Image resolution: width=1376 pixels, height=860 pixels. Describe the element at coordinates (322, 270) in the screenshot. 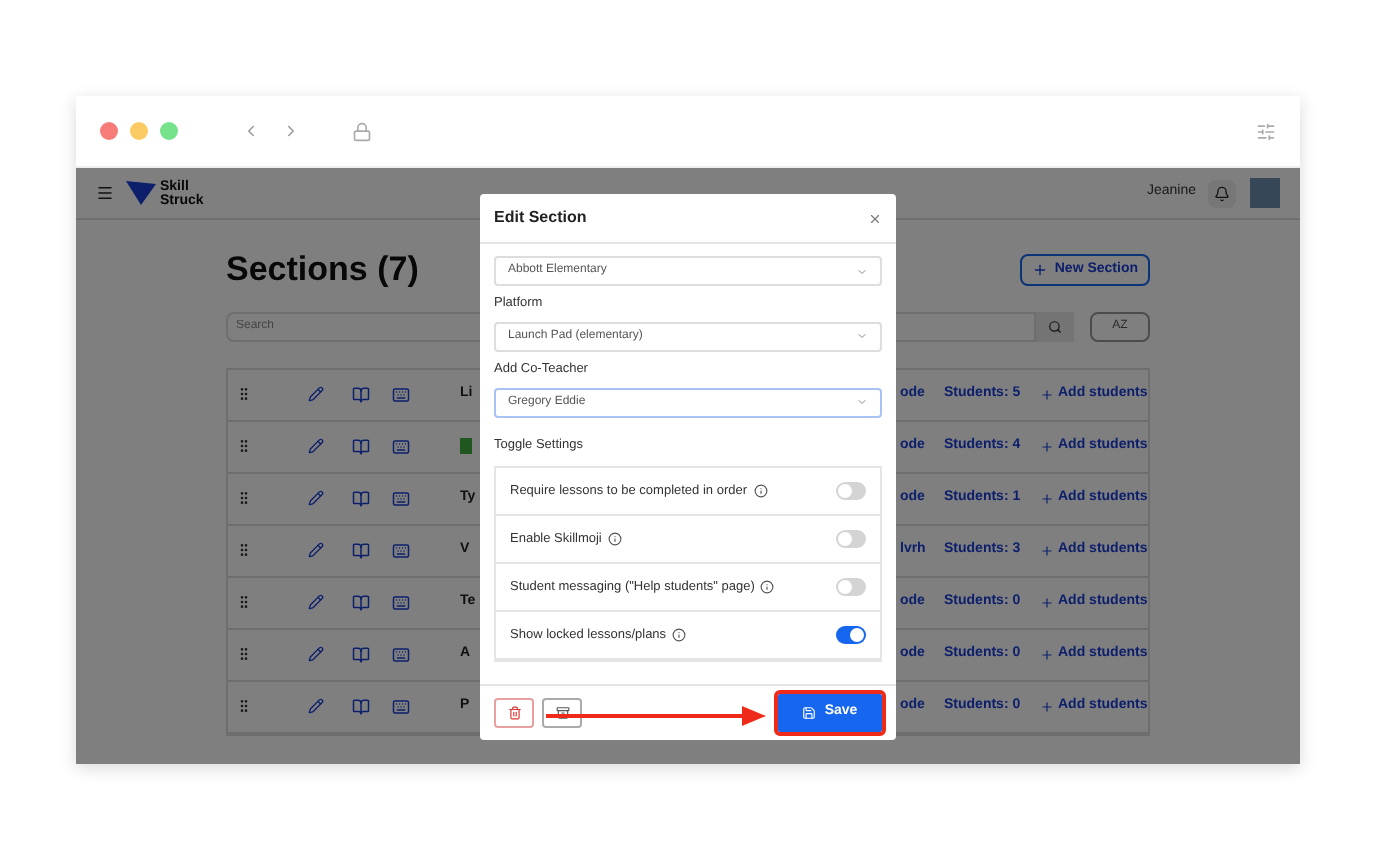

I see `page-title: Sections (7)` at that location.